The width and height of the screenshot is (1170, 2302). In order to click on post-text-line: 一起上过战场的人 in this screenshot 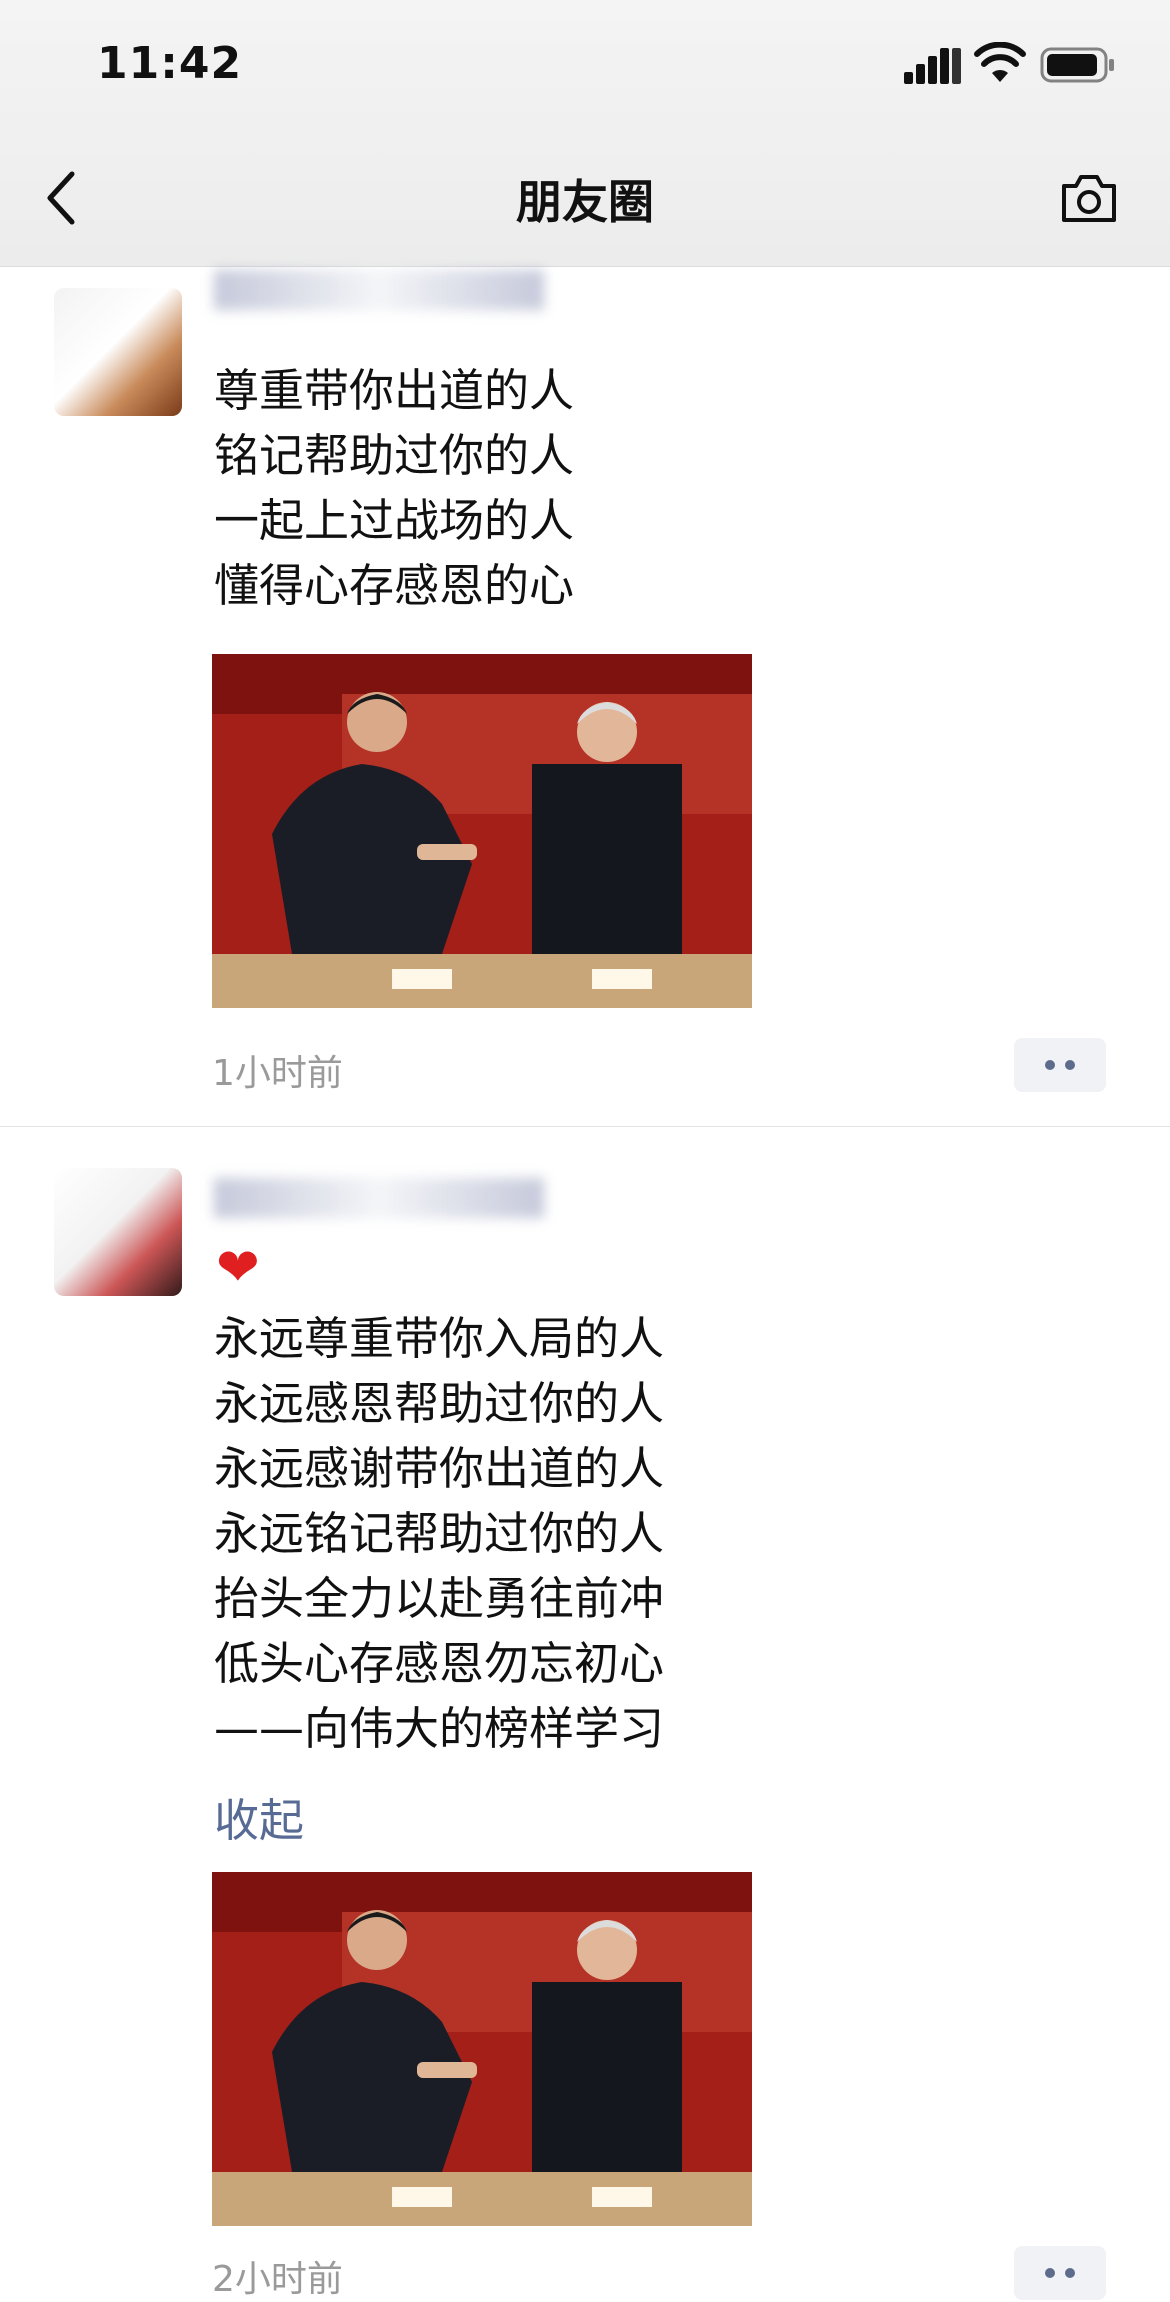, I will do `click(394, 520)`.